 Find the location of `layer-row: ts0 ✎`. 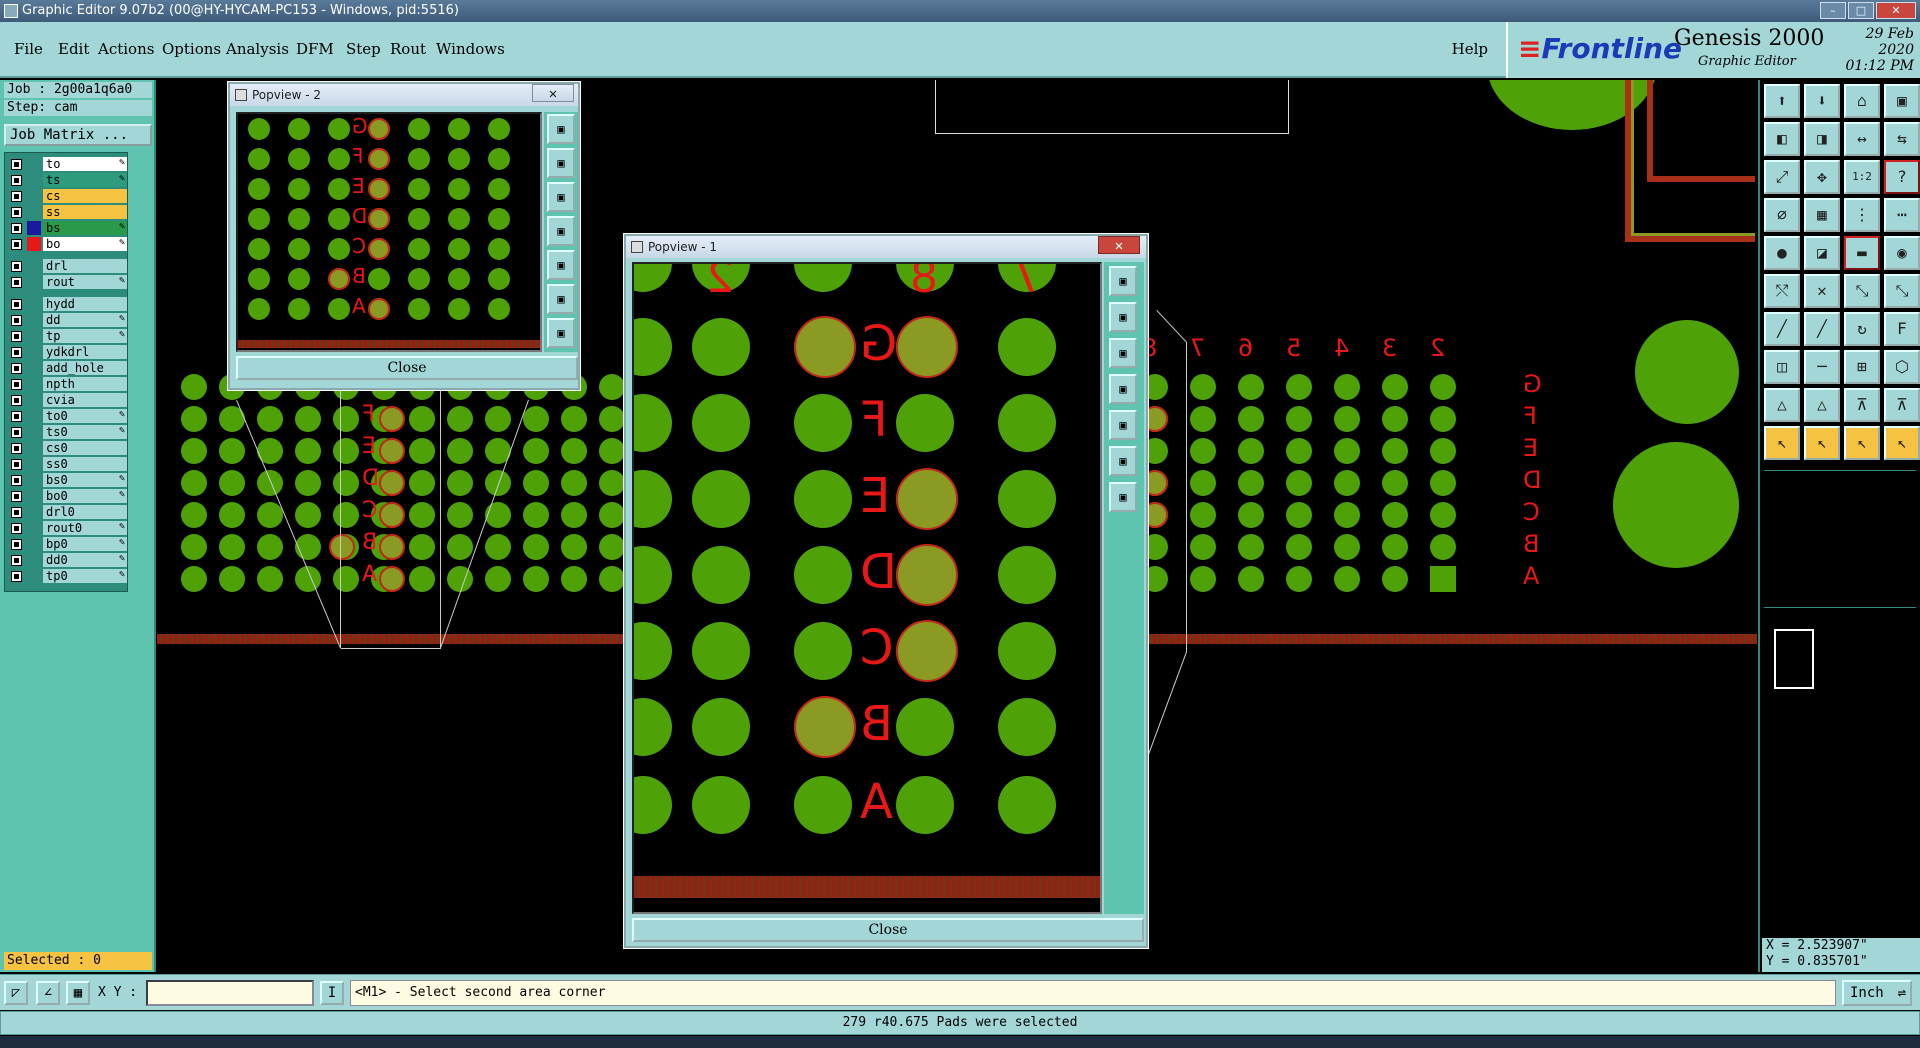

layer-row: ts0 ✎ is located at coordinates (67, 432).